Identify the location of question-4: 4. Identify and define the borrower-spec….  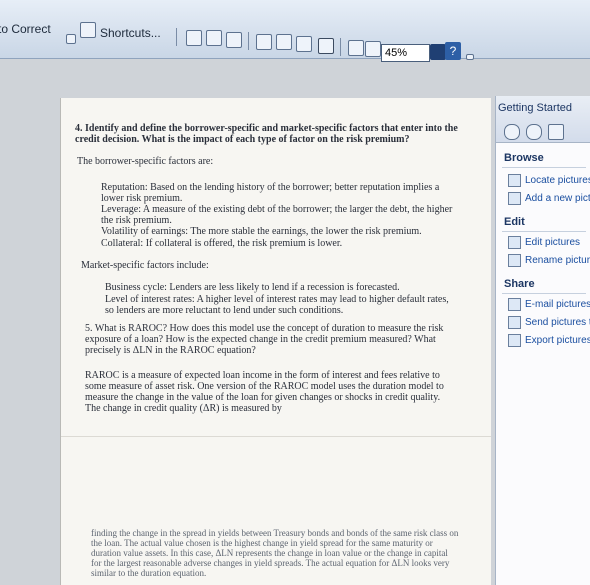
(266, 134).